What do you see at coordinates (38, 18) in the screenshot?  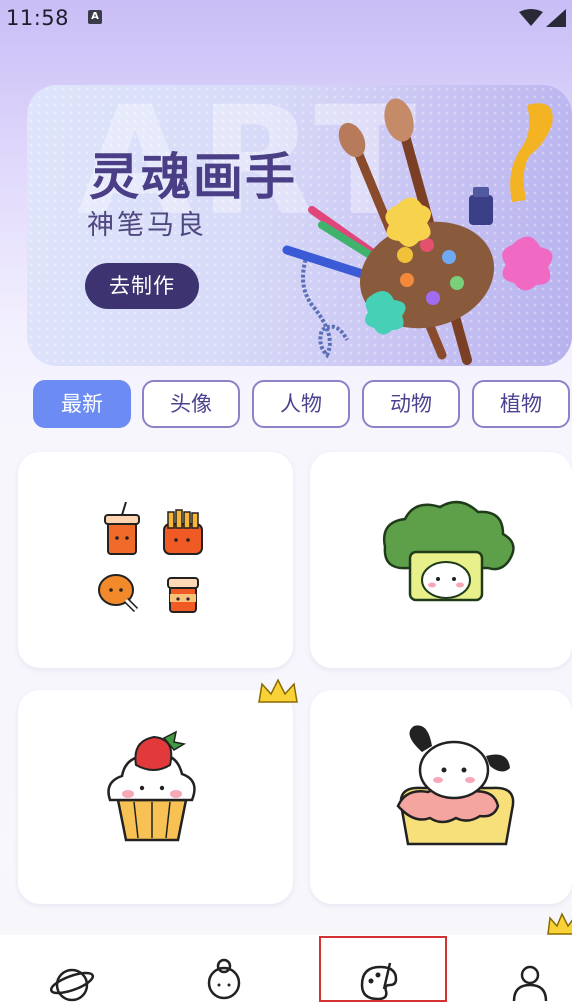 I see `status-time: 11:58` at bounding box center [38, 18].